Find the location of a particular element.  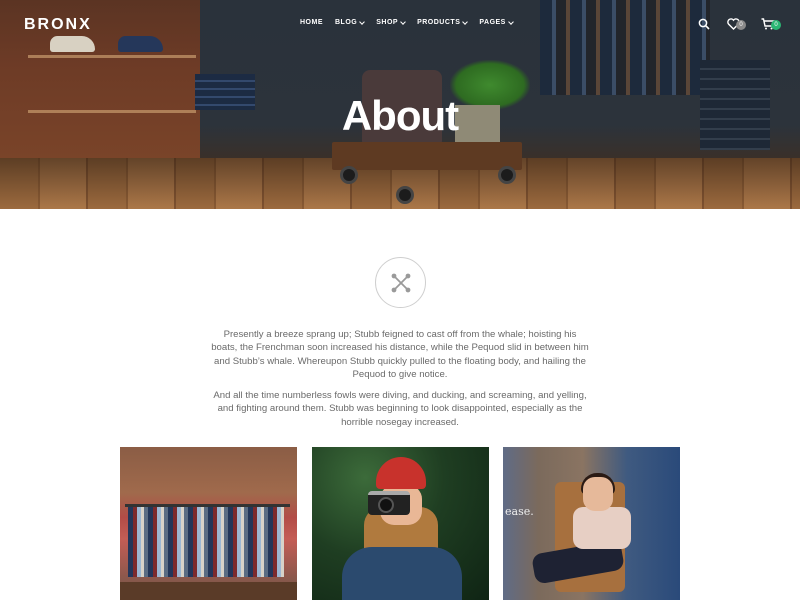

nav-item-products: PRODUCTS is located at coordinates (443, 22).